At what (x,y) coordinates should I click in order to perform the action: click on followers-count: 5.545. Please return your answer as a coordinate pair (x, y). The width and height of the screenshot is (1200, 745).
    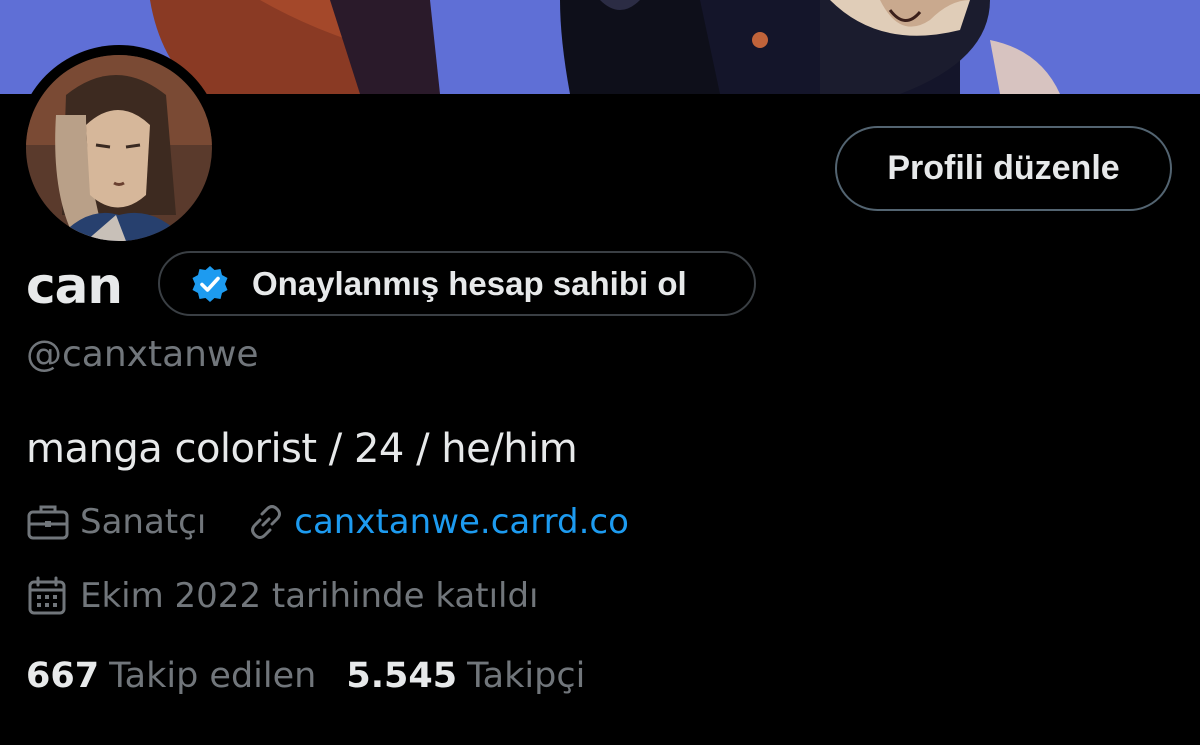
    Looking at the image, I should click on (402, 676).